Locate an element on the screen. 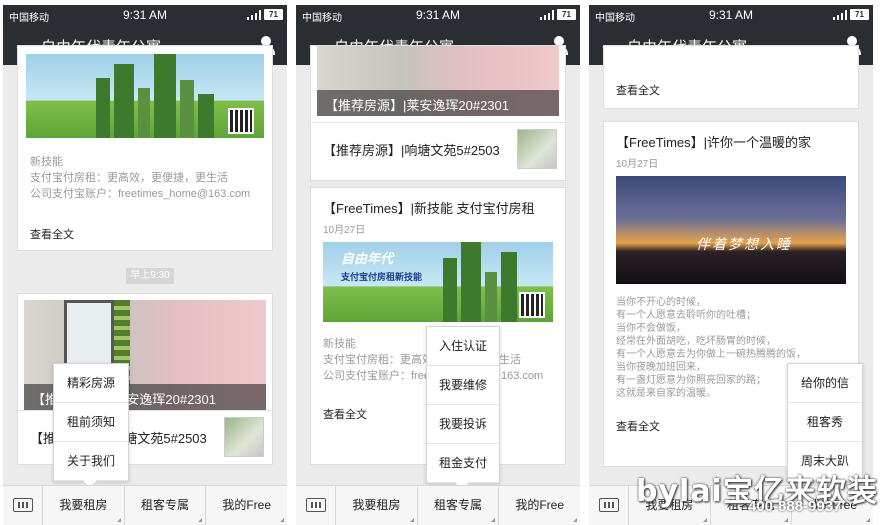 Image resolution: width=880 pixels, height=525 pixels. banner-image: 自由年代 支付宝付房租新技能 is located at coordinates (438, 282).